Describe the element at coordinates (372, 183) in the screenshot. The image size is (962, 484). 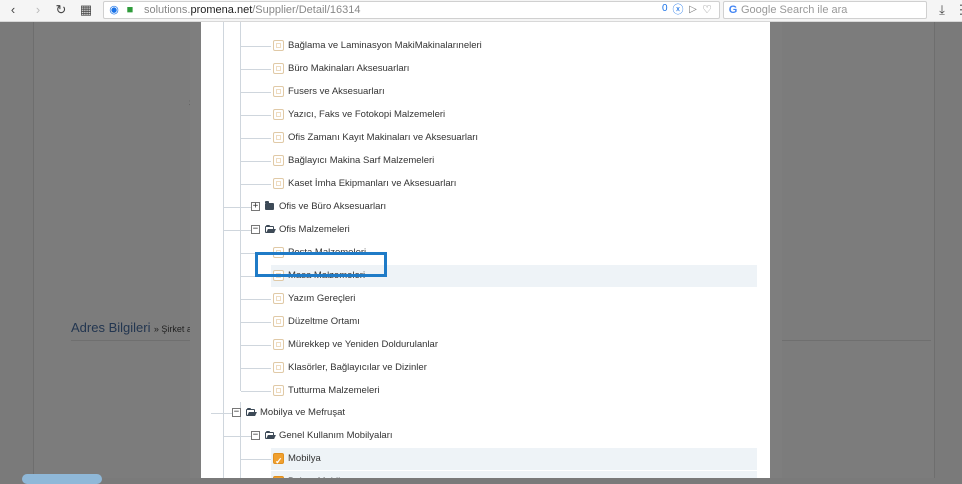
I see `tree-item-label: Kaset İmha Ekipmanları ve Aksesuarları` at that location.